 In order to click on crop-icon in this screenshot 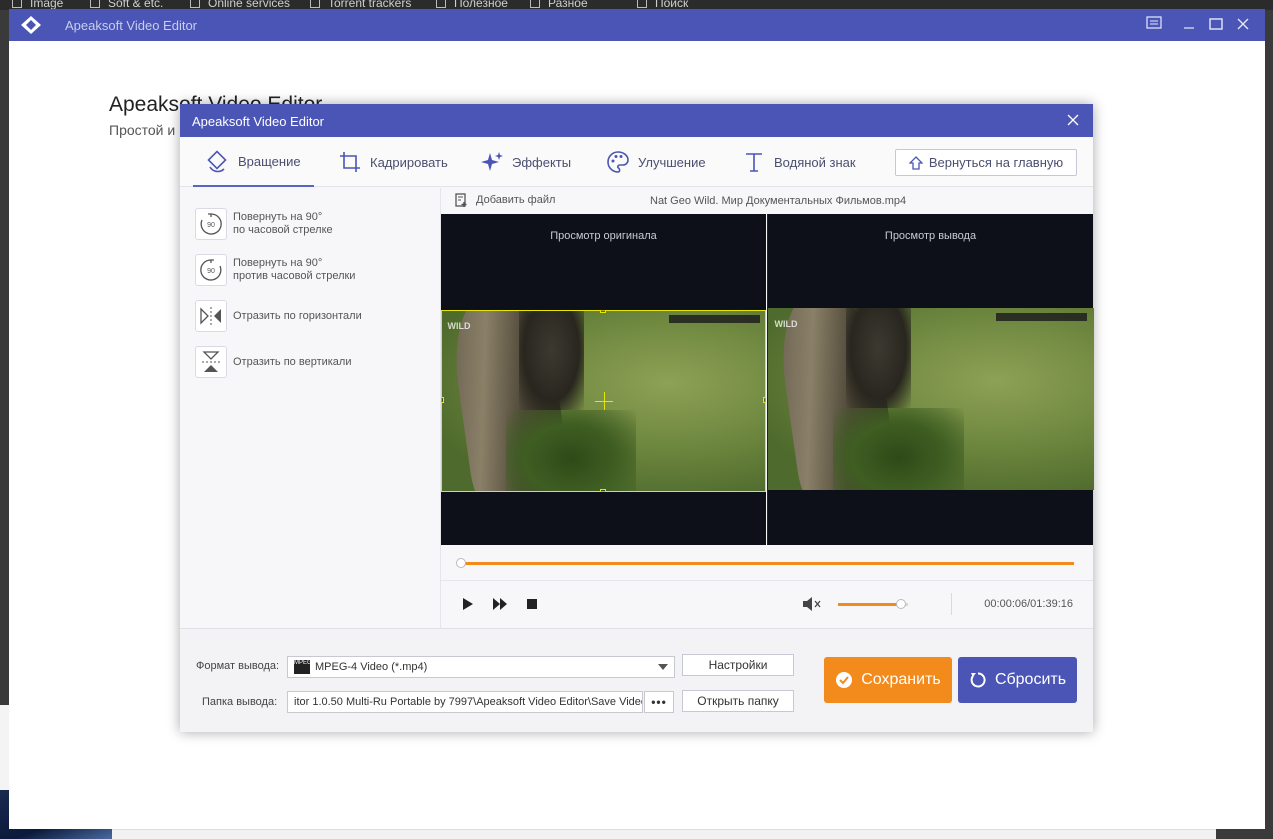, I will do `click(350, 162)`.